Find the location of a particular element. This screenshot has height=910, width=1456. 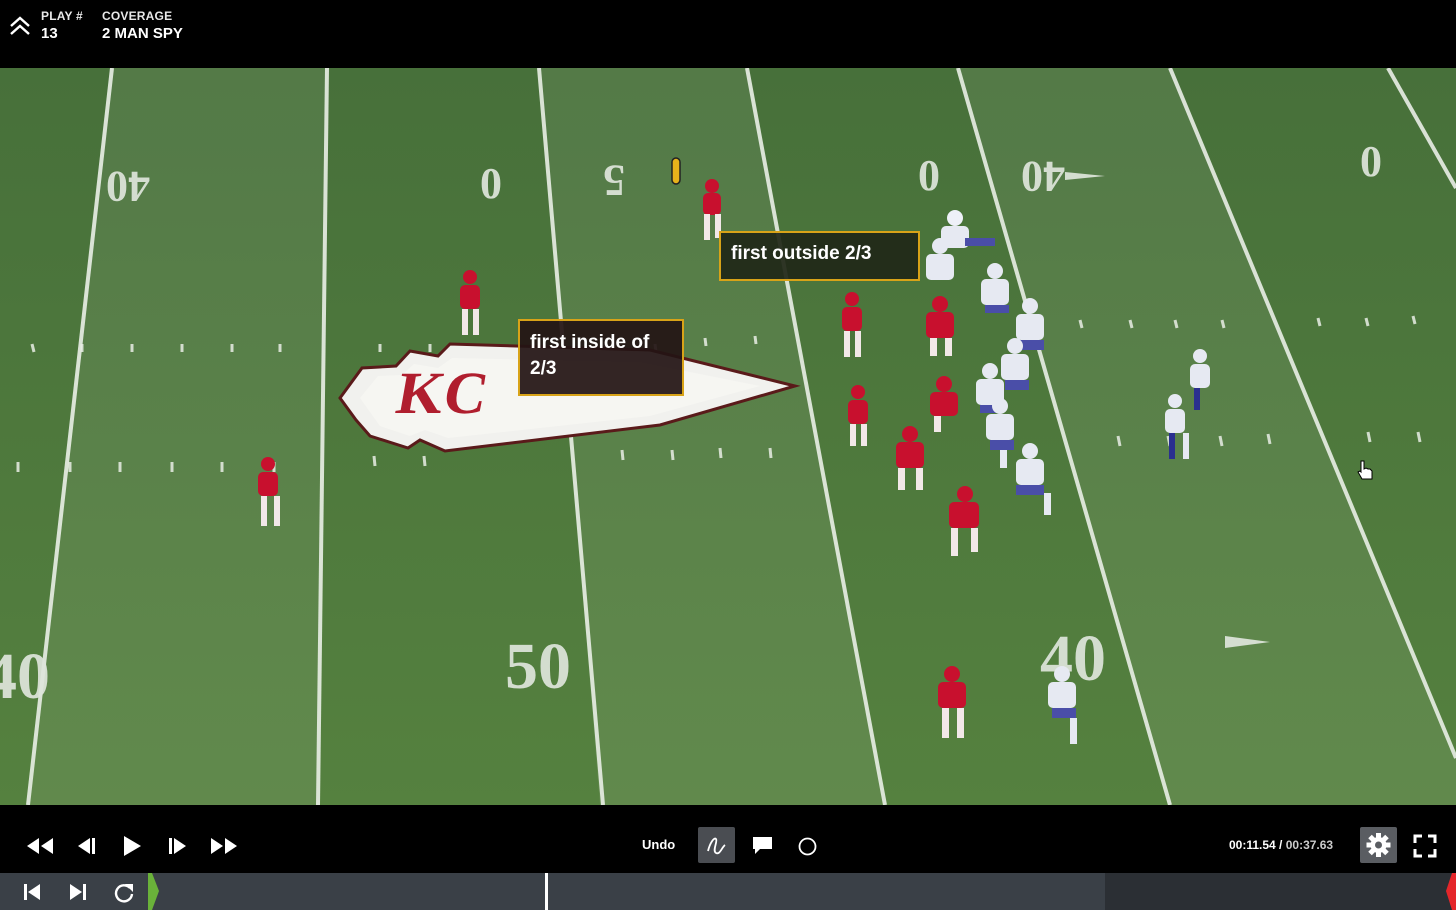

clip-end-marker is located at coordinates (1451, 891).